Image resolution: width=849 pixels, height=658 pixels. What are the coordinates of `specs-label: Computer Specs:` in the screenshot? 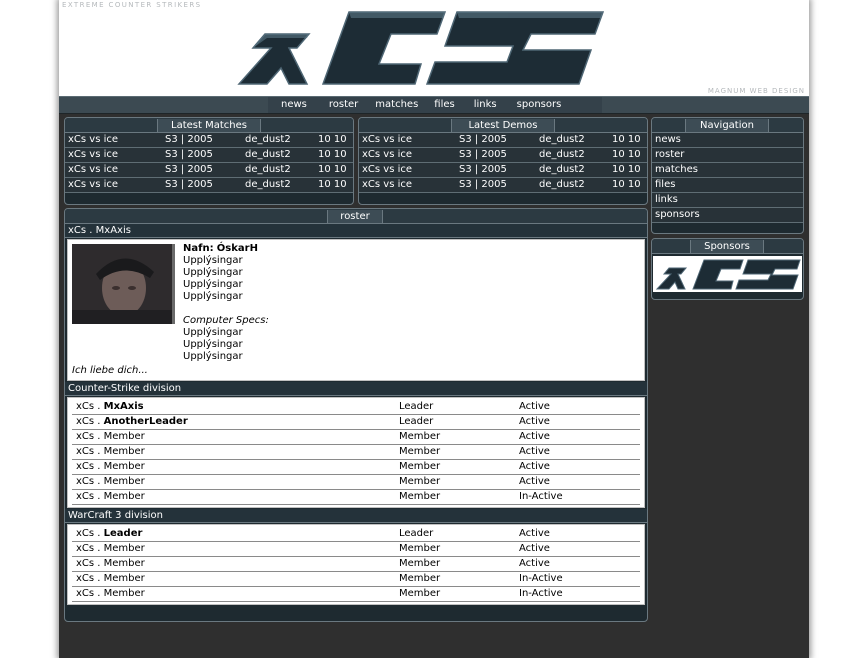 It's located at (226, 320).